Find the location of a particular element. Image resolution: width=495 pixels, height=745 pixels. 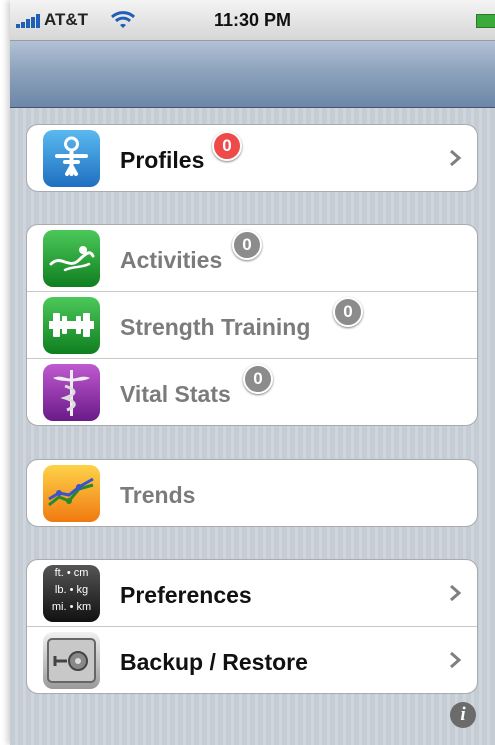

row-backup-restore: Backup / Restore is located at coordinates (252, 659).